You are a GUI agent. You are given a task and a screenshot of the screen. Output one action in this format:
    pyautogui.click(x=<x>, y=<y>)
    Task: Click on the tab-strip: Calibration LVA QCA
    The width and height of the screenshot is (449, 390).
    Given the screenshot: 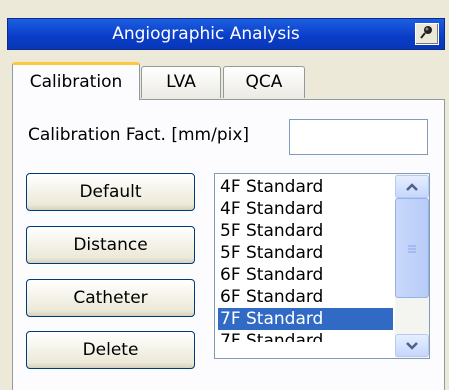 What is the action you would take?
    pyautogui.click(x=228, y=81)
    